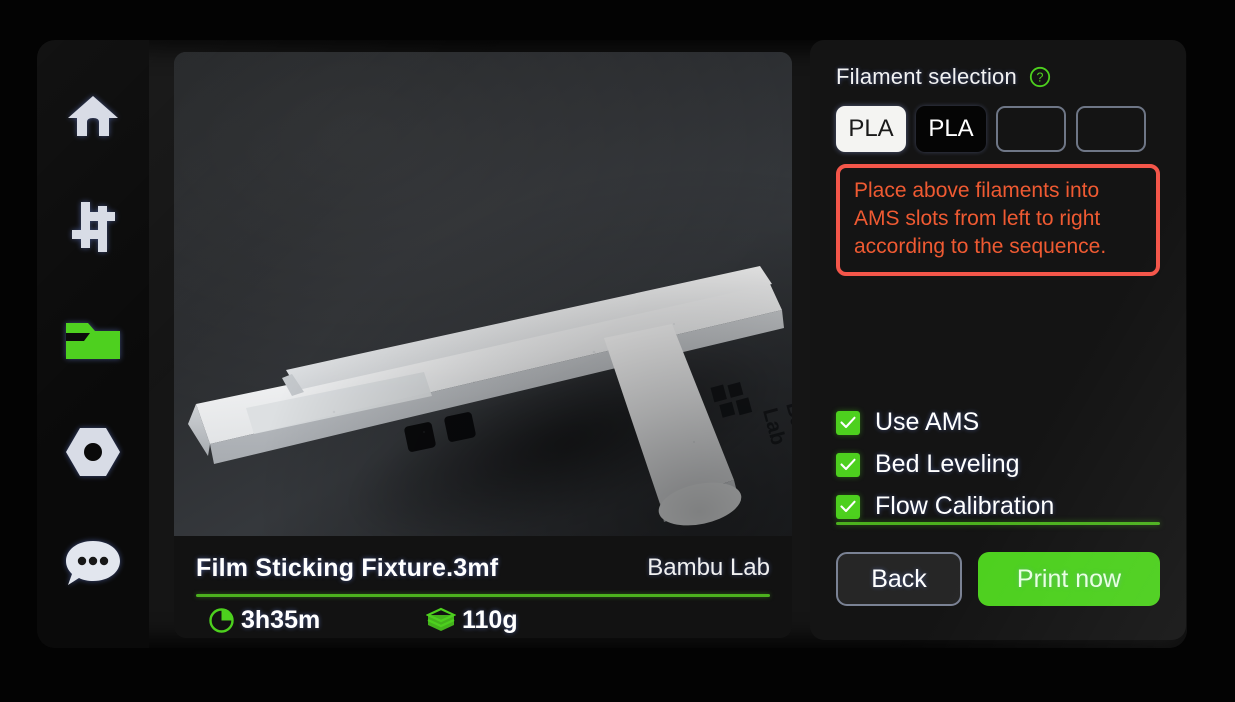  I want to click on folder-icon, so click(93, 340).